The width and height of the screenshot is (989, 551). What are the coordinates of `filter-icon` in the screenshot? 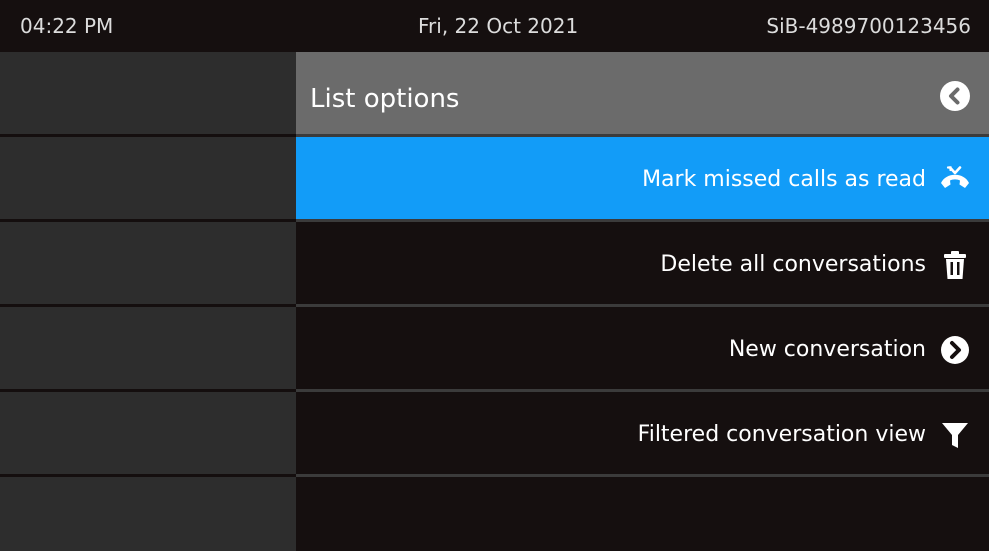 It's located at (955, 435).